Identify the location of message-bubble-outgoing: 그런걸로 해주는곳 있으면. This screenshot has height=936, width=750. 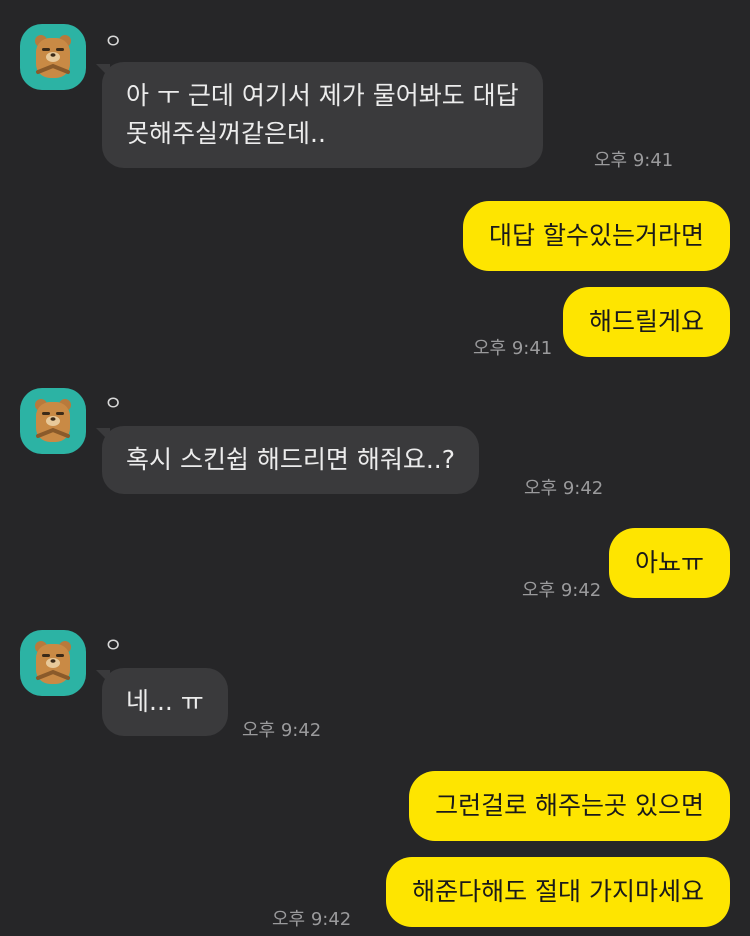
(569, 806).